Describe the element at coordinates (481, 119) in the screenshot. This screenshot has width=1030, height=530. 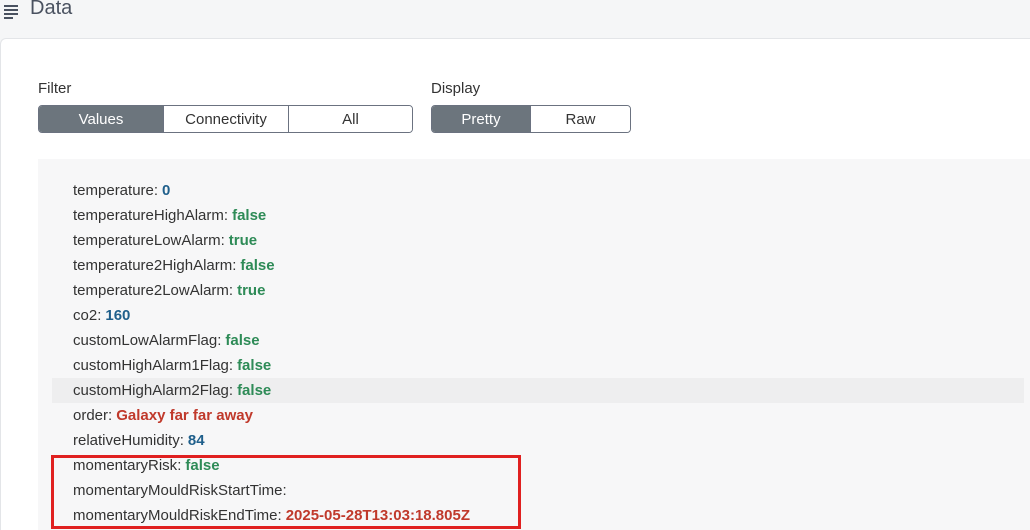
I see `display-pretty-button: Pretty` at that location.